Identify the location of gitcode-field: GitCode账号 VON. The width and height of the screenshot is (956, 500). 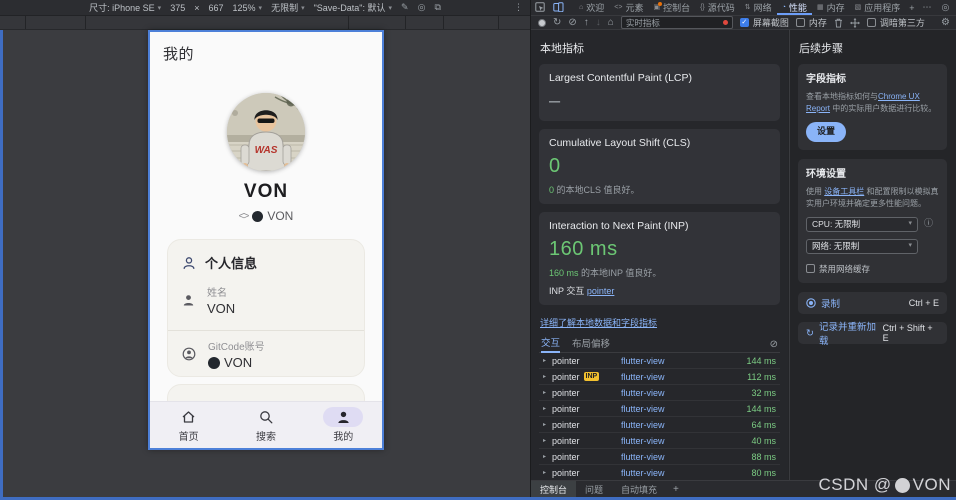
(268, 354).